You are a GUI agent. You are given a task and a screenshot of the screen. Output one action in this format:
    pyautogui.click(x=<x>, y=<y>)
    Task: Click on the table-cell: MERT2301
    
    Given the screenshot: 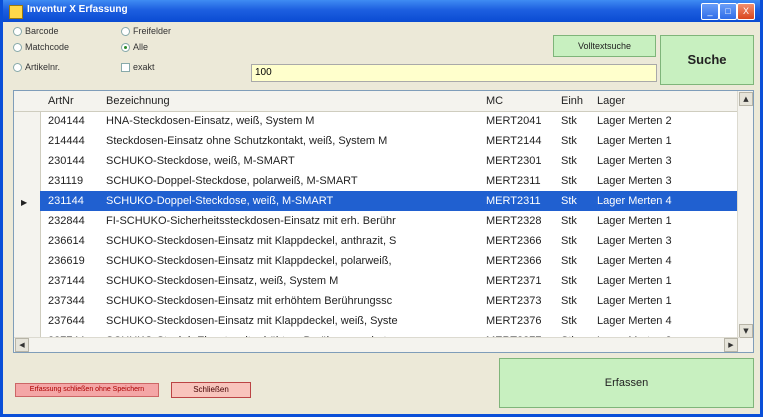 What is the action you would take?
    pyautogui.click(x=514, y=161)
    